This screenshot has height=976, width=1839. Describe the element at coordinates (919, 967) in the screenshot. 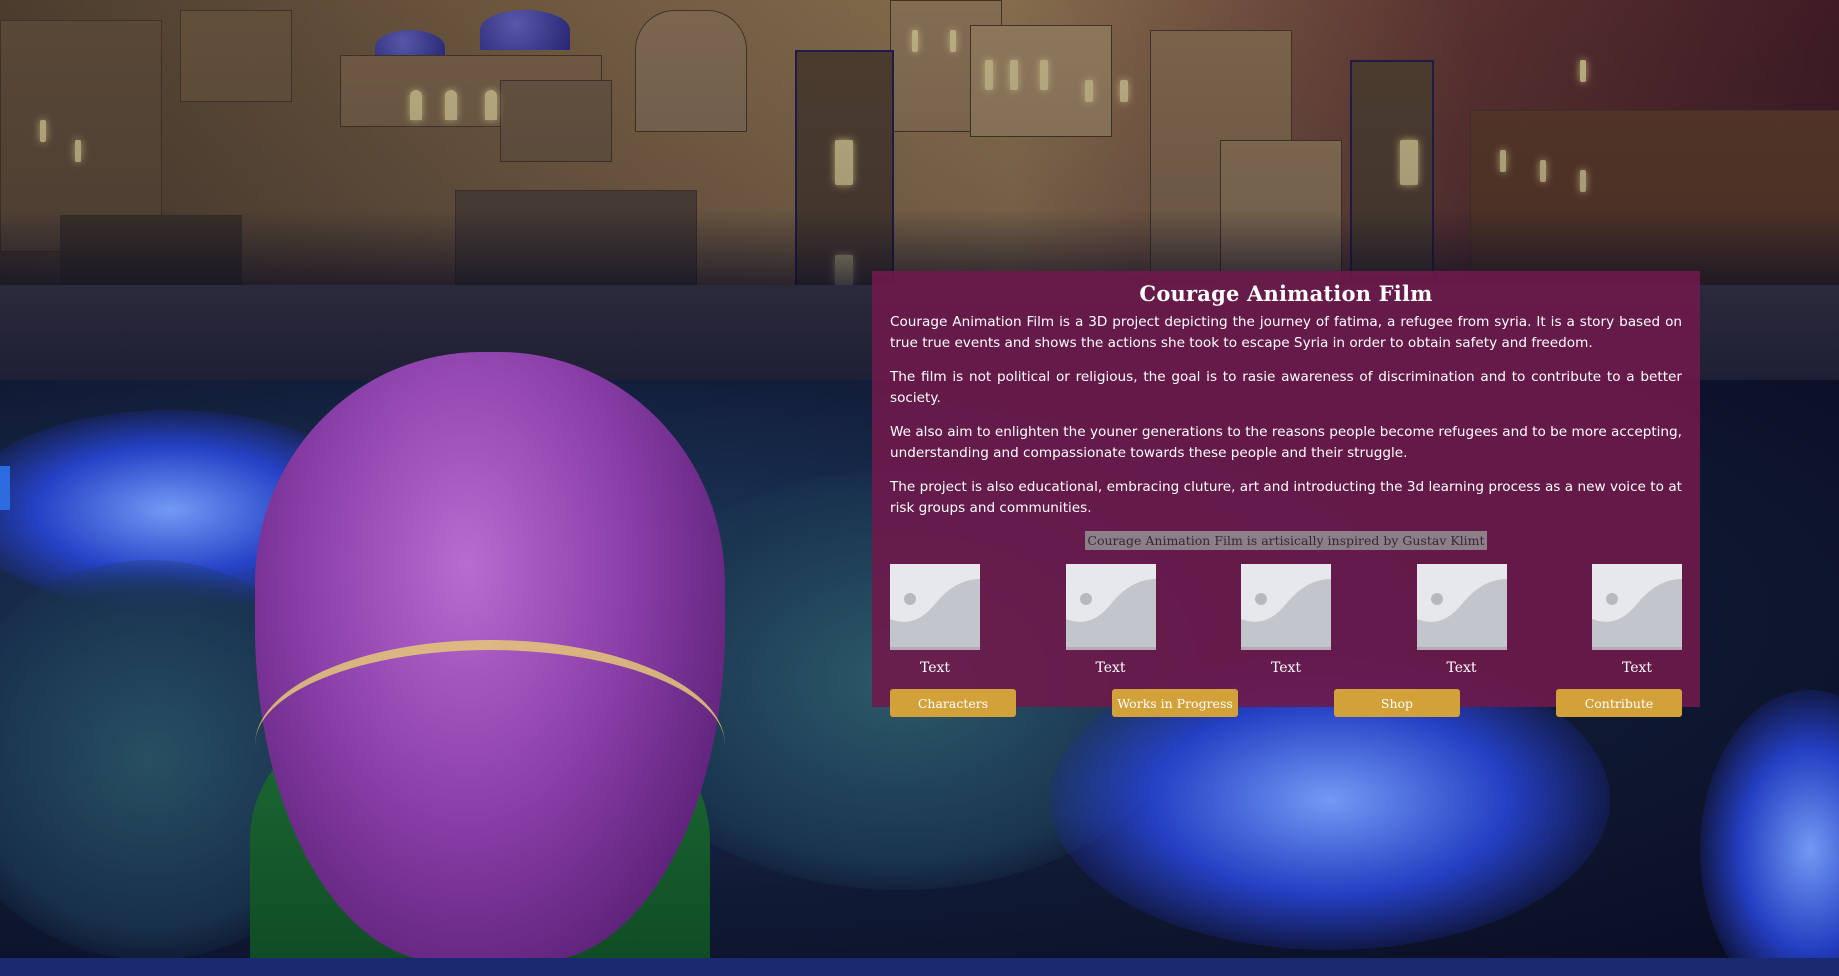

I see `ground-edge` at that location.